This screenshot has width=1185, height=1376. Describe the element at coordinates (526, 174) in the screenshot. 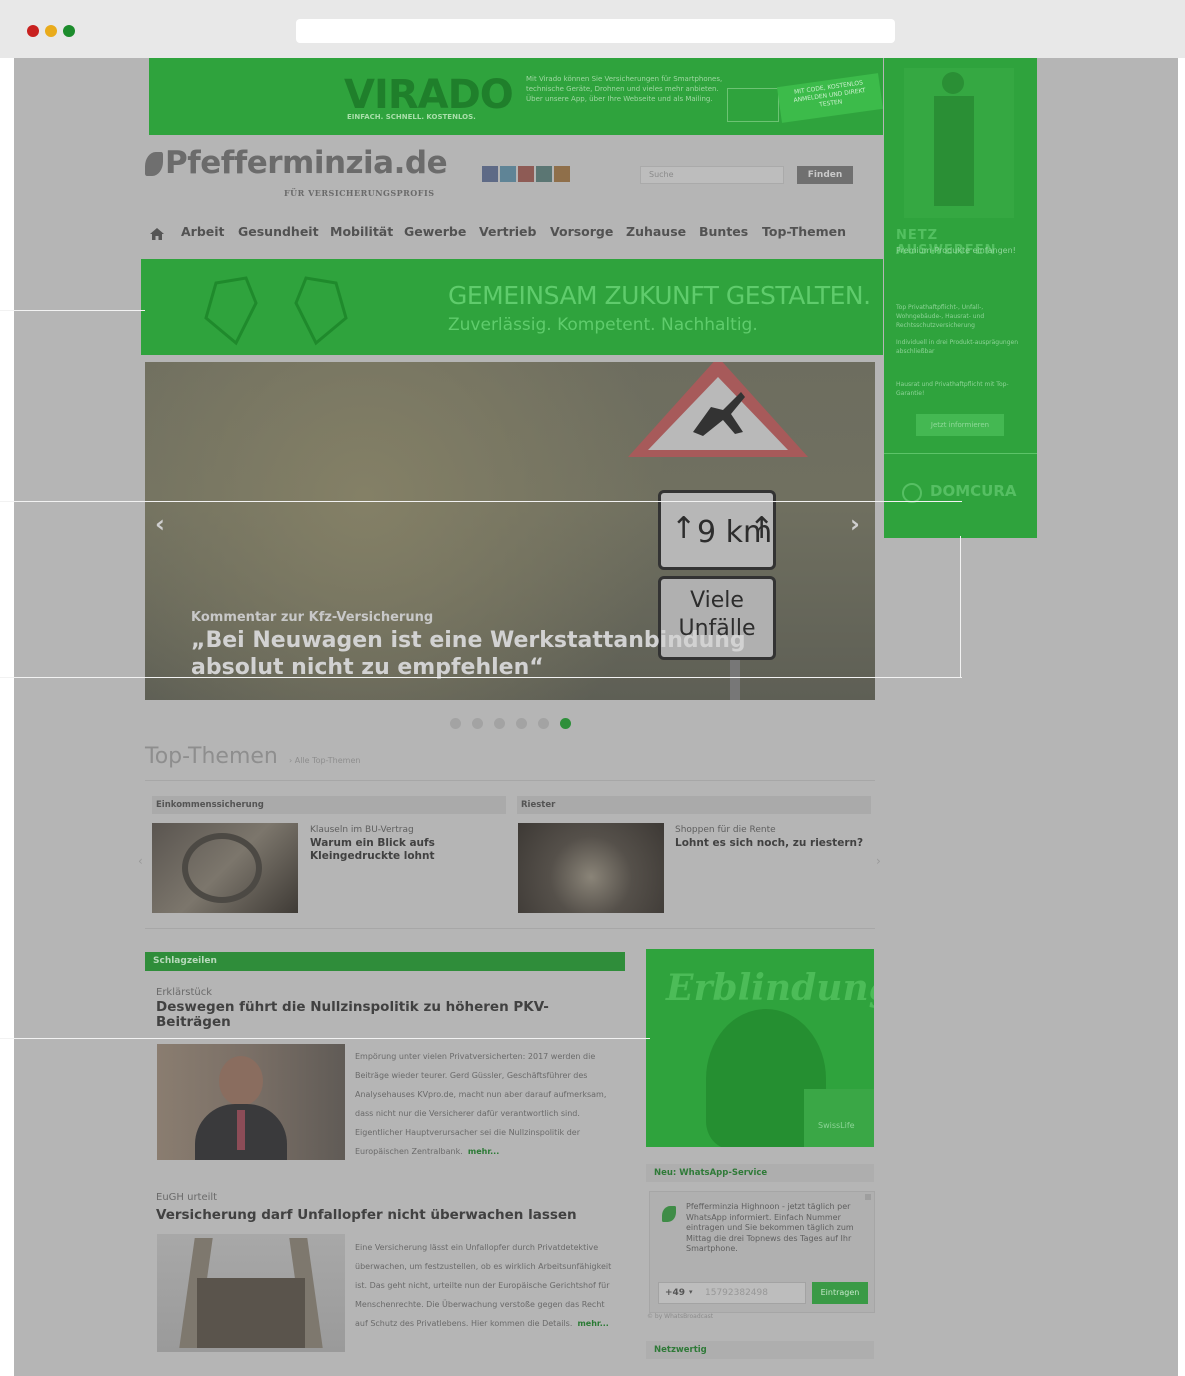

I see `googleplus-icon` at that location.